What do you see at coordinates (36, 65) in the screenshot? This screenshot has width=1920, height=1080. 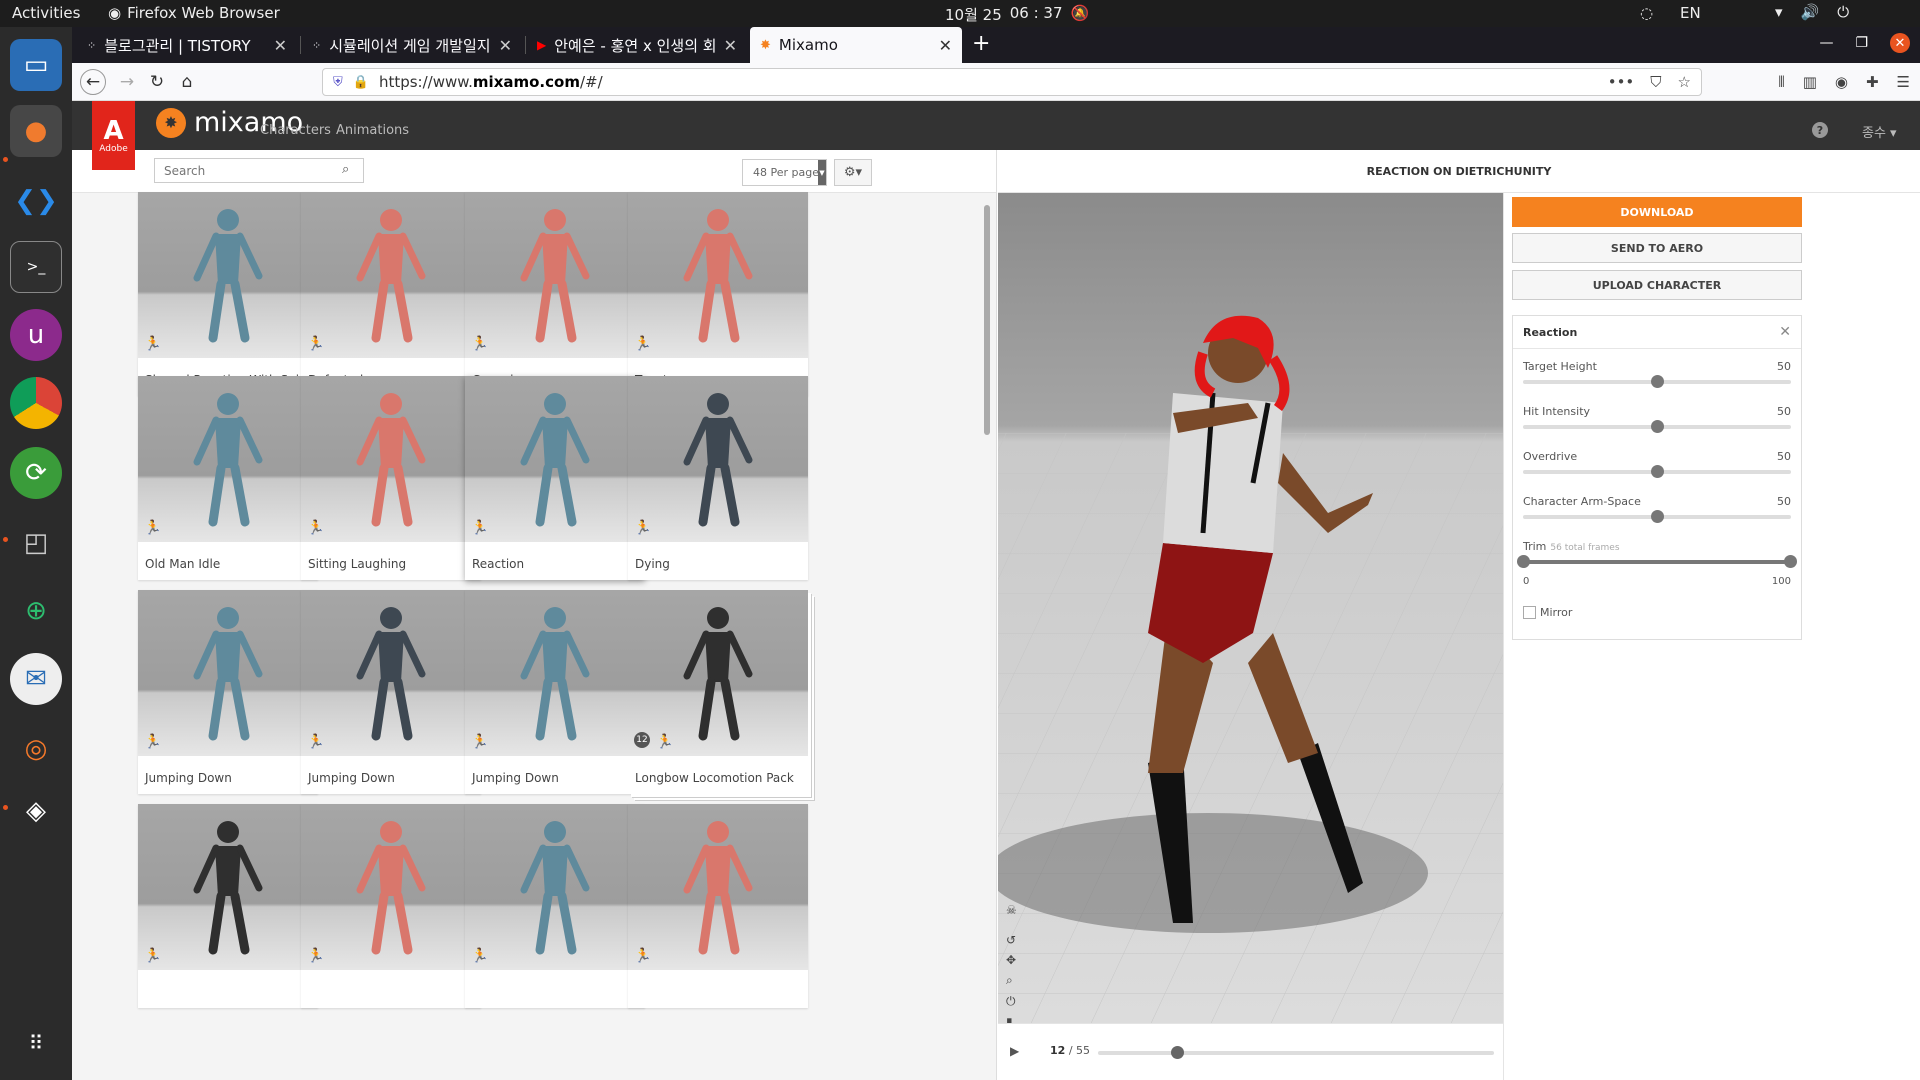 I see `files-icon: ▭` at bounding box center [36, 65].